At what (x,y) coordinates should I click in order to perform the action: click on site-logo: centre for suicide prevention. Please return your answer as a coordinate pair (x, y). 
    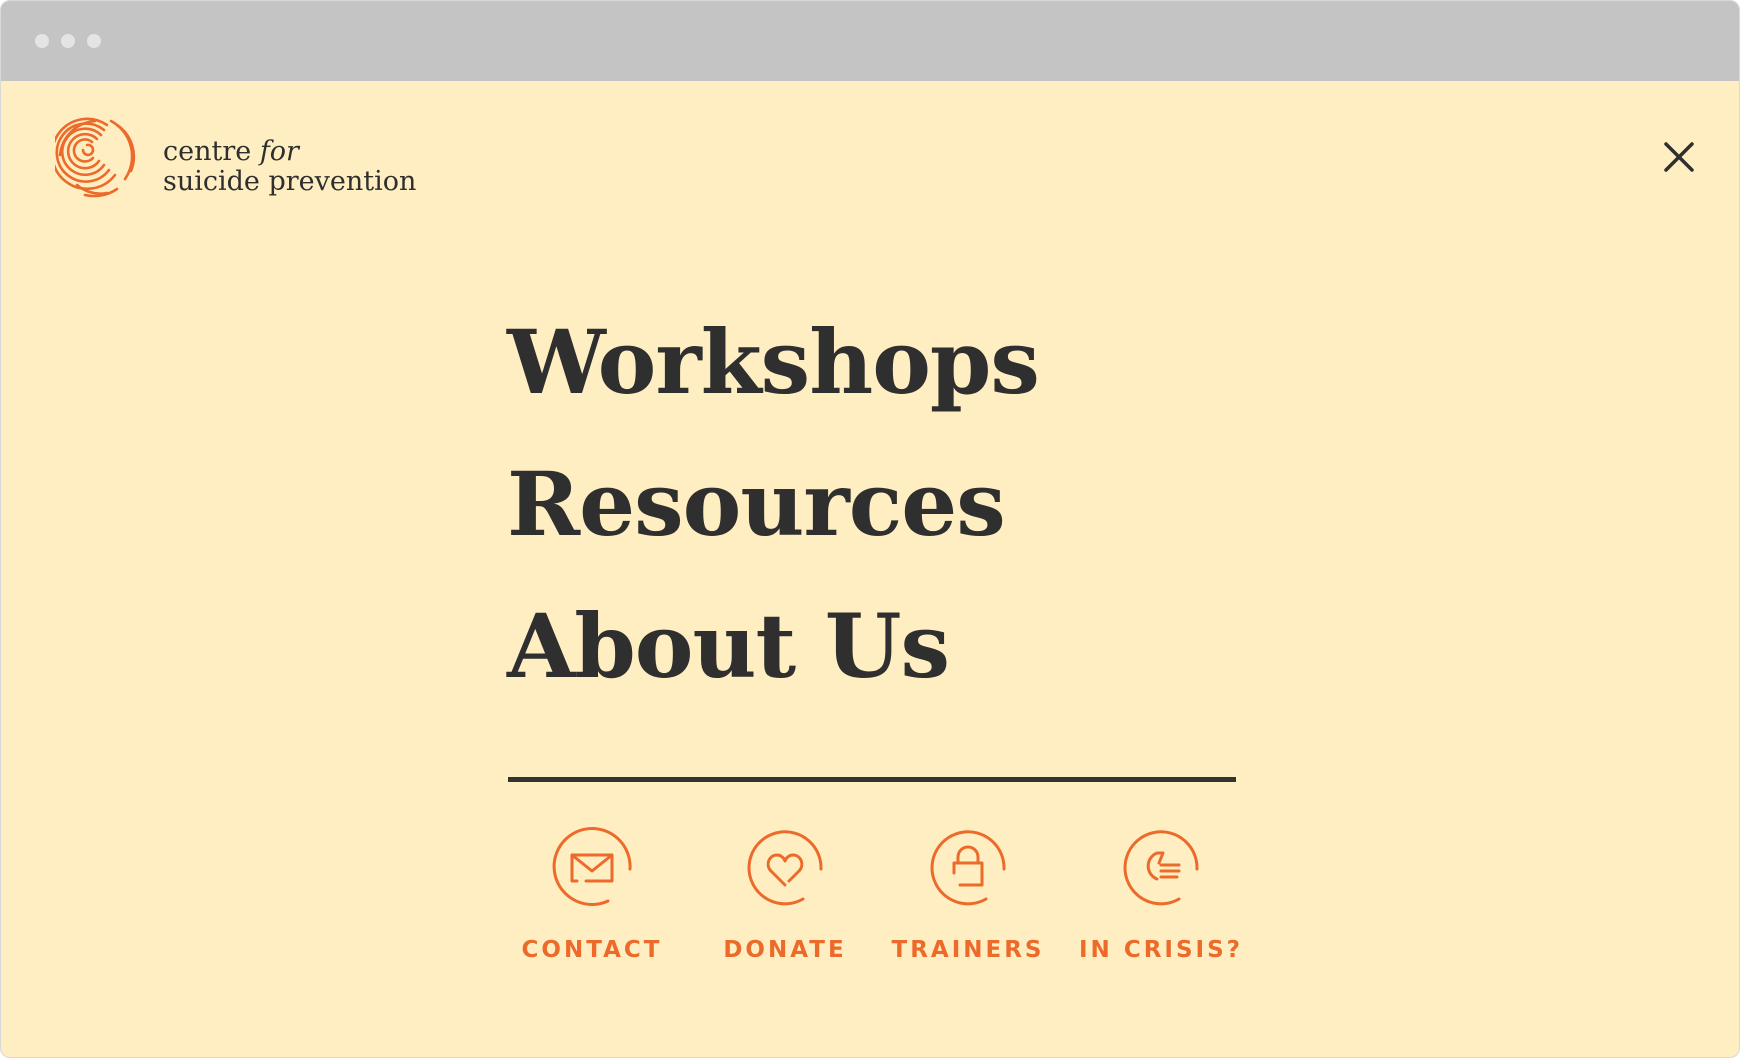
    Looking at the image, I should click on (245, 160).